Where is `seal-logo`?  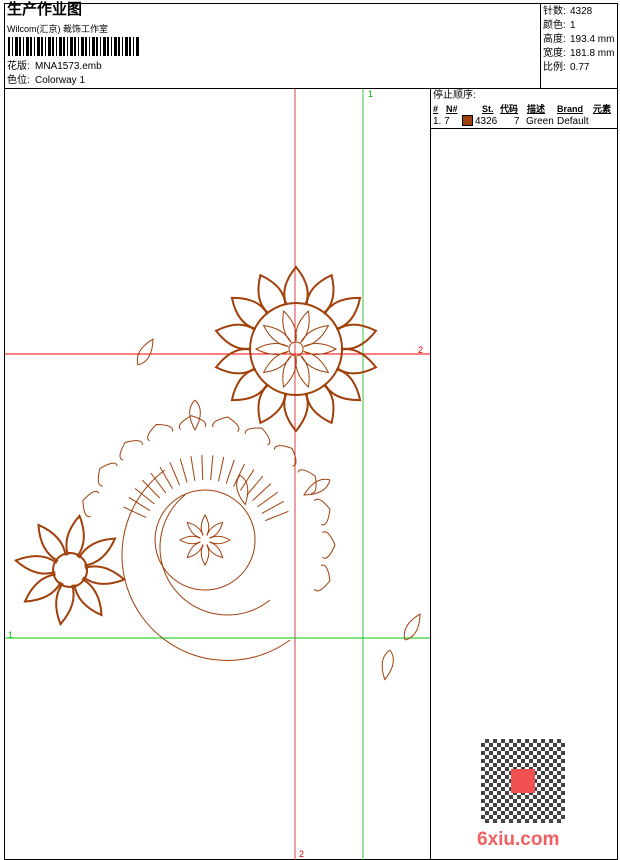
seal-logo is located at coordinates (523, 781).